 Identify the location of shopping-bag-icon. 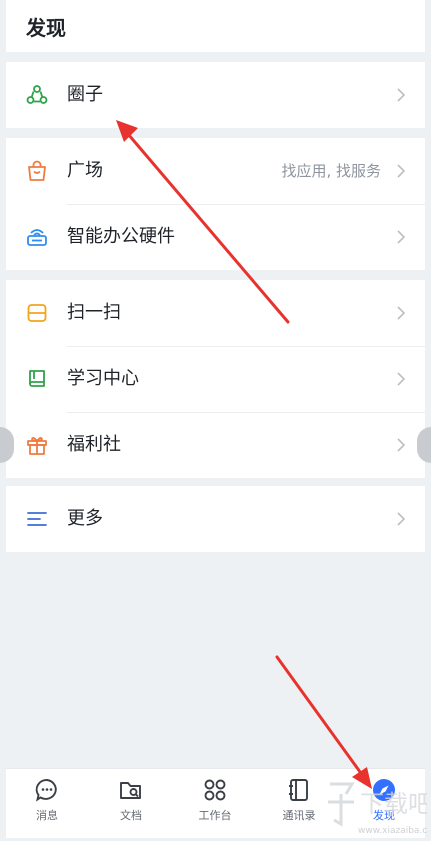
(37, 170).